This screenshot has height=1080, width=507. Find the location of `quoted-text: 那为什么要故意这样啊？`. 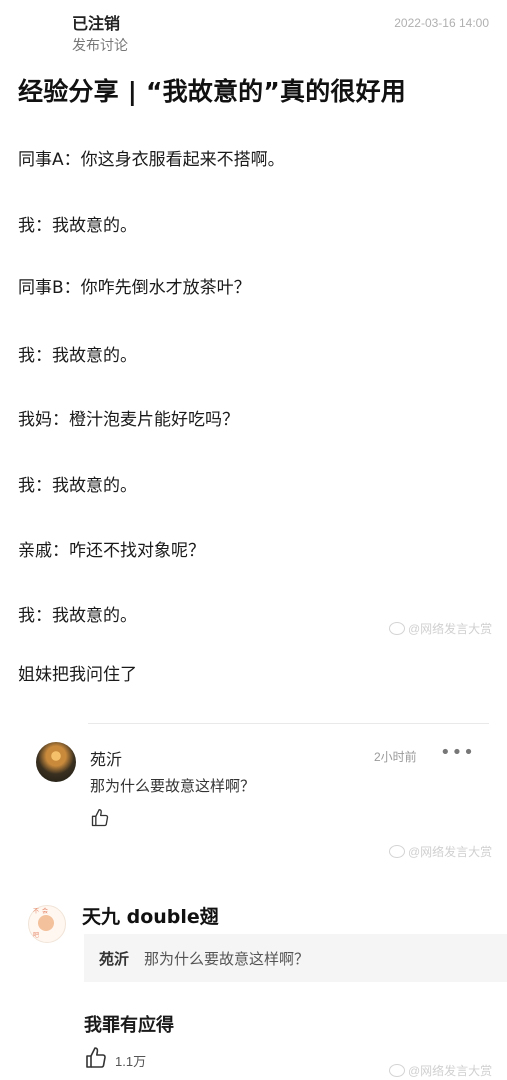

quoted-text: 那为什么要故意这样啊？ is located at coordinates (227, 959).